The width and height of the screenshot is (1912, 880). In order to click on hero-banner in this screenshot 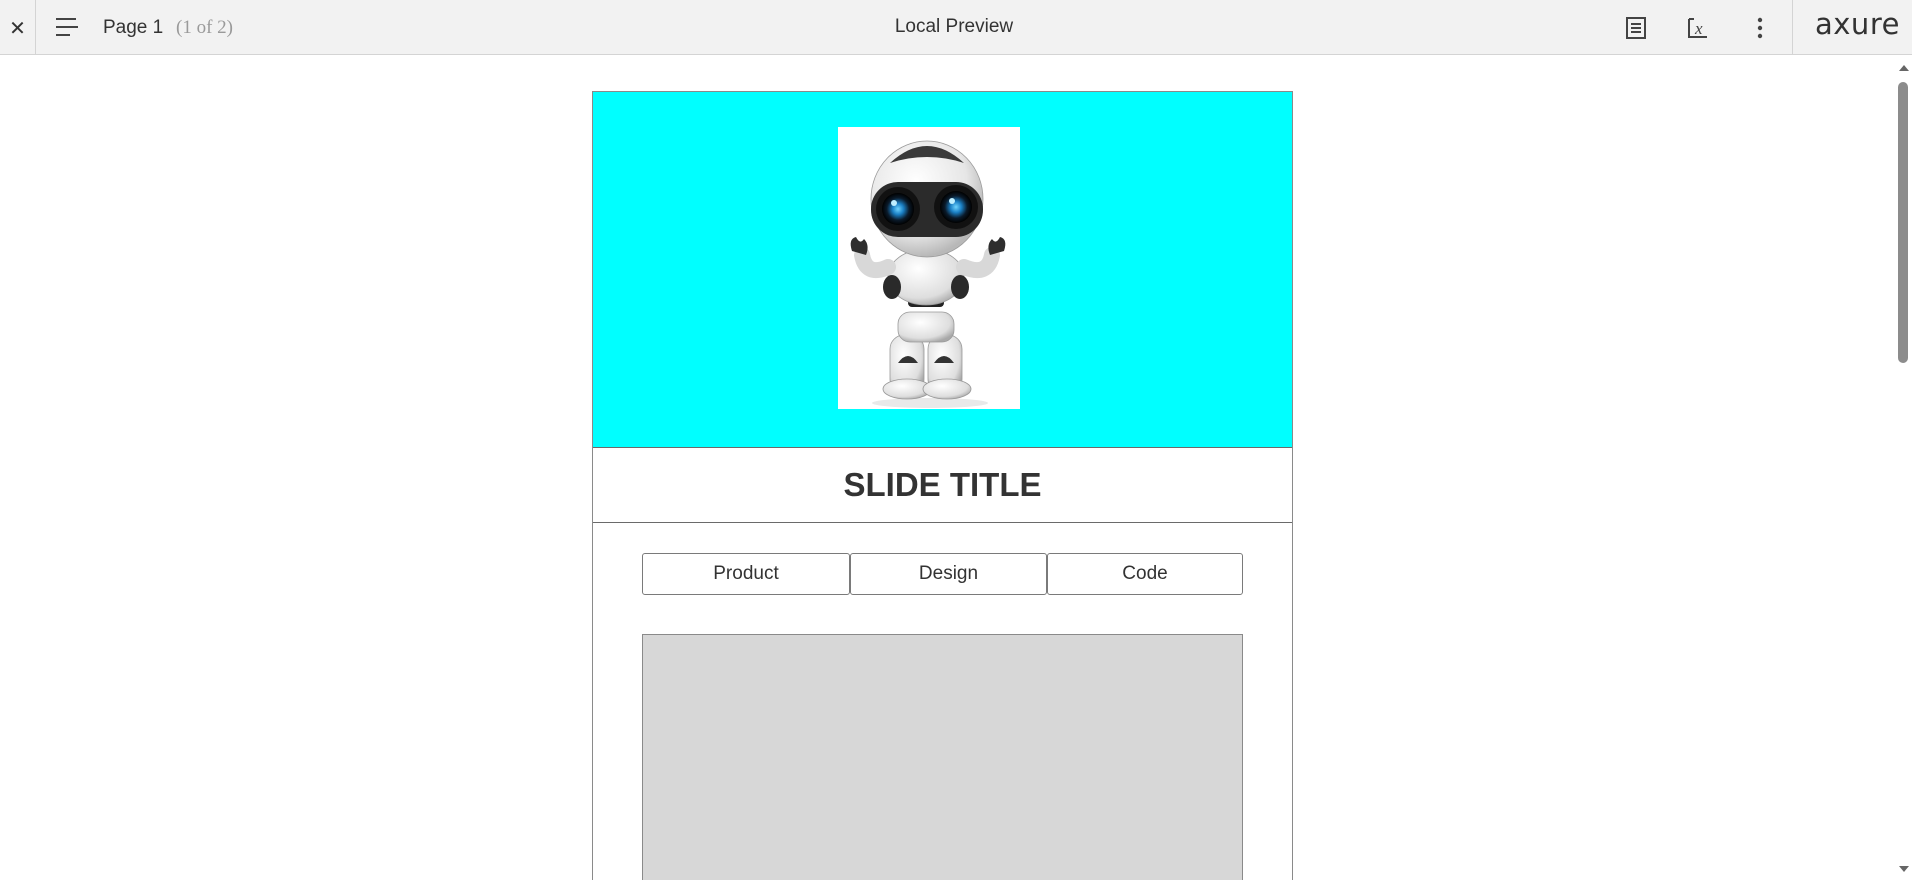, I will do `click(942, 270)`.